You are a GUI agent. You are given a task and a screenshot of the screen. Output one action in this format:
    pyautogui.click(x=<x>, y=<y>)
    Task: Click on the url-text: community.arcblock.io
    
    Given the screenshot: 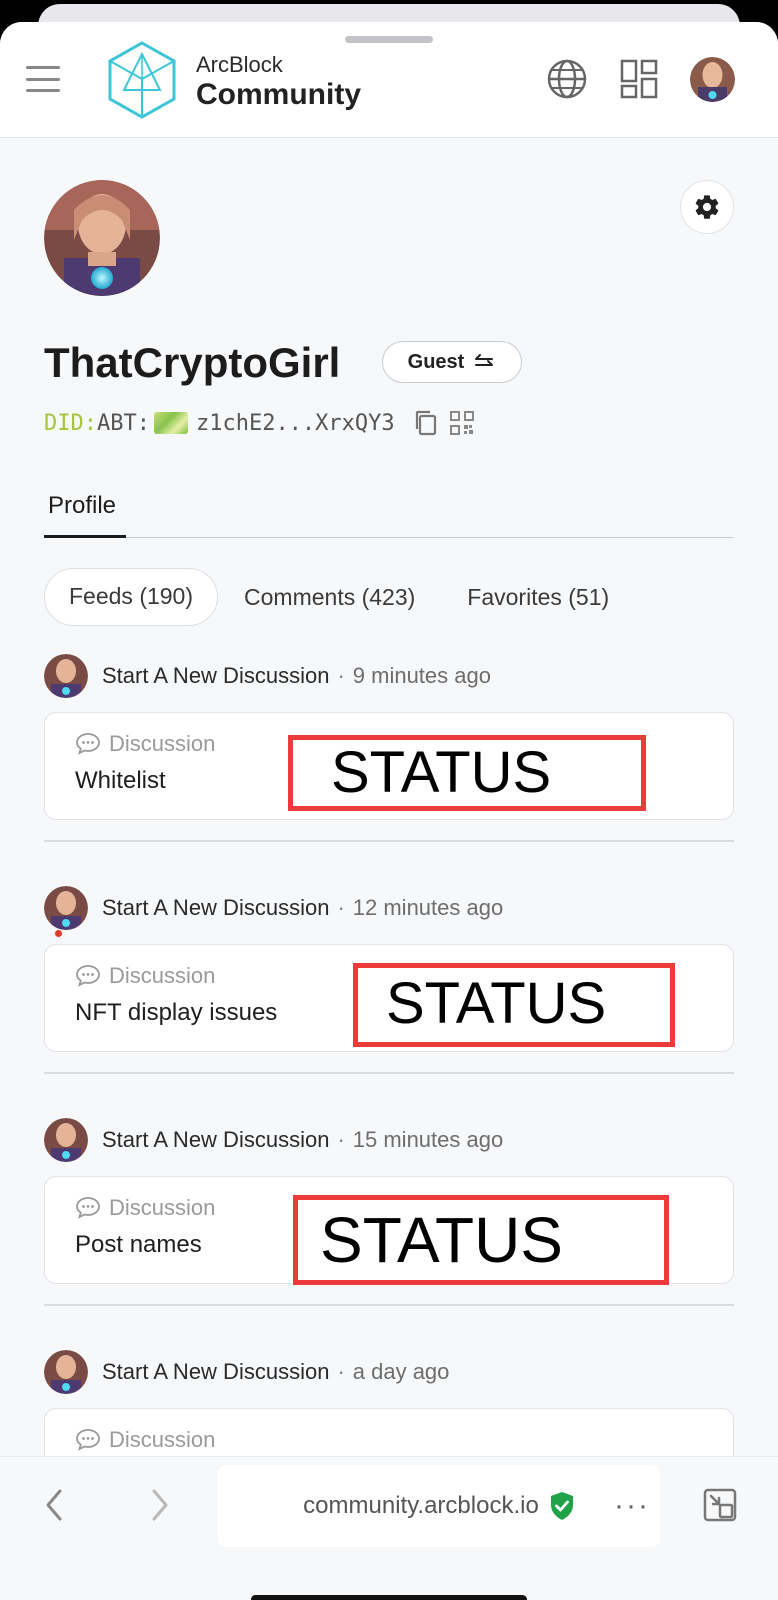 What is the action you would take?
    pyautogui.click(x=421, y=1505)
    